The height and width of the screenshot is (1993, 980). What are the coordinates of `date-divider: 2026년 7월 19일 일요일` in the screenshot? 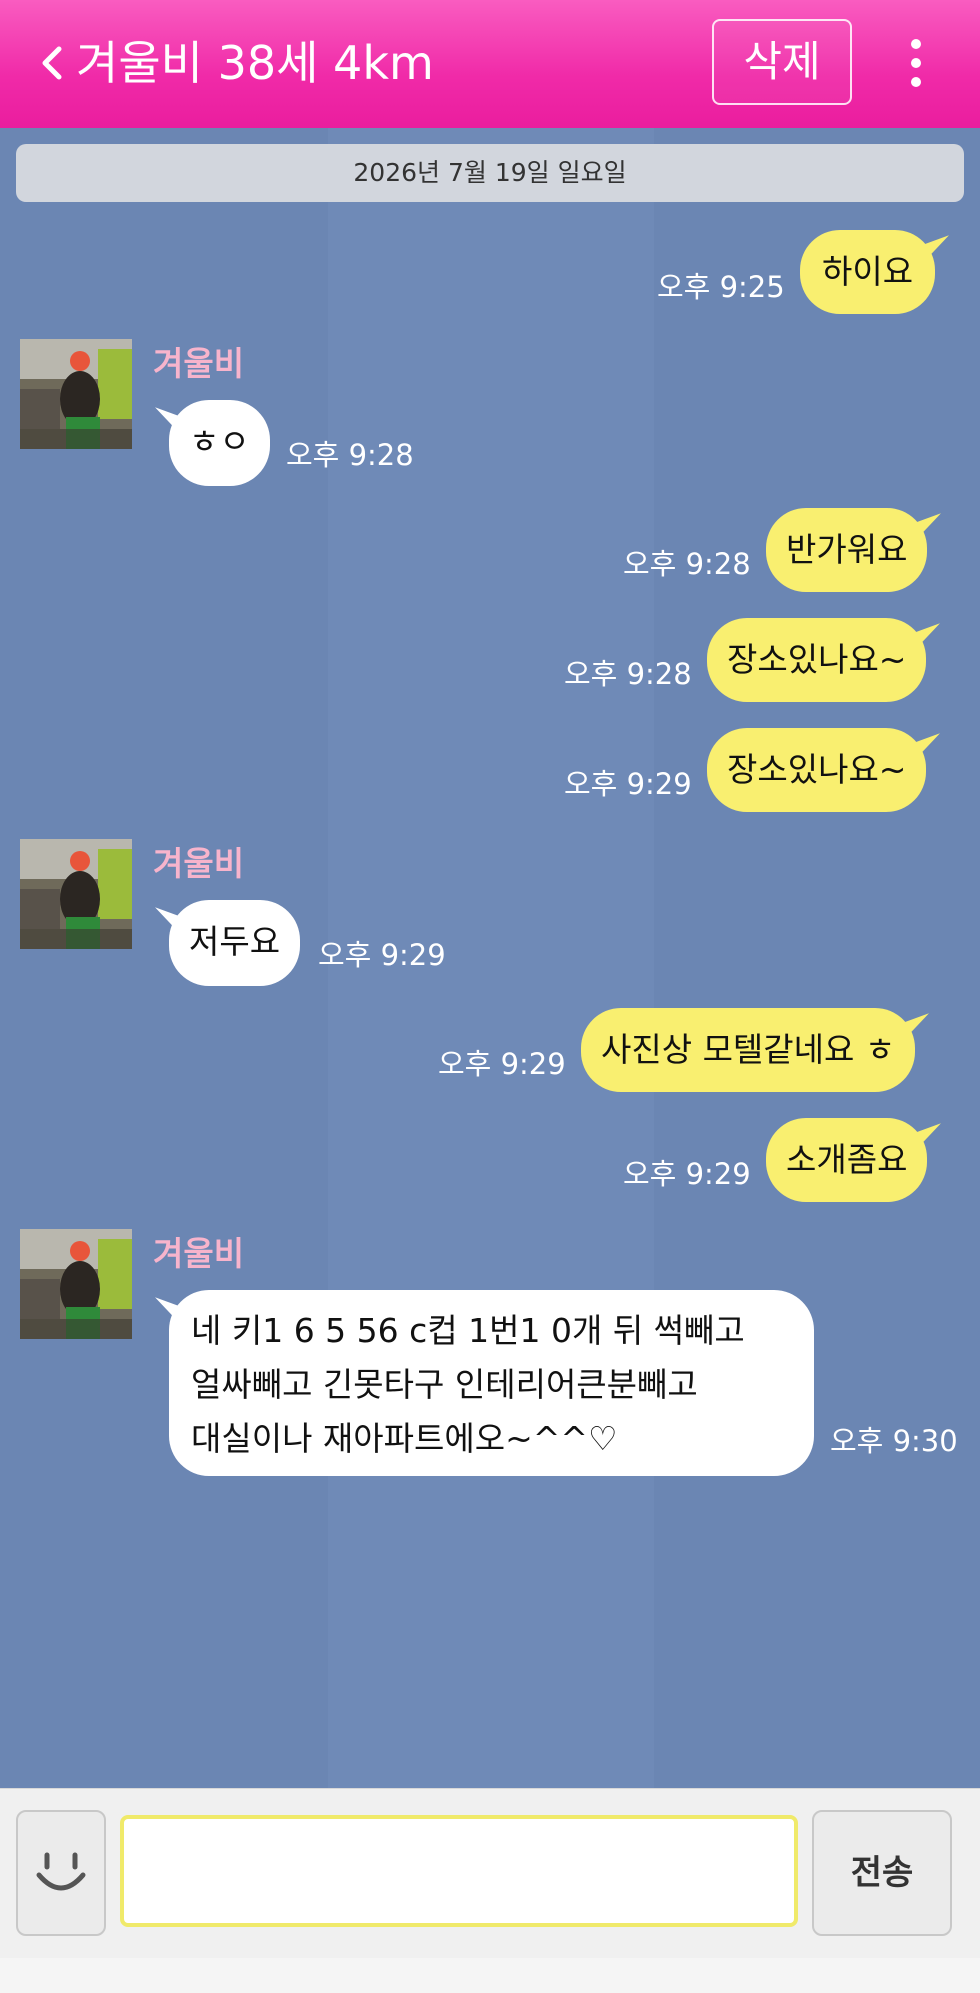 It's located at (490, 173).